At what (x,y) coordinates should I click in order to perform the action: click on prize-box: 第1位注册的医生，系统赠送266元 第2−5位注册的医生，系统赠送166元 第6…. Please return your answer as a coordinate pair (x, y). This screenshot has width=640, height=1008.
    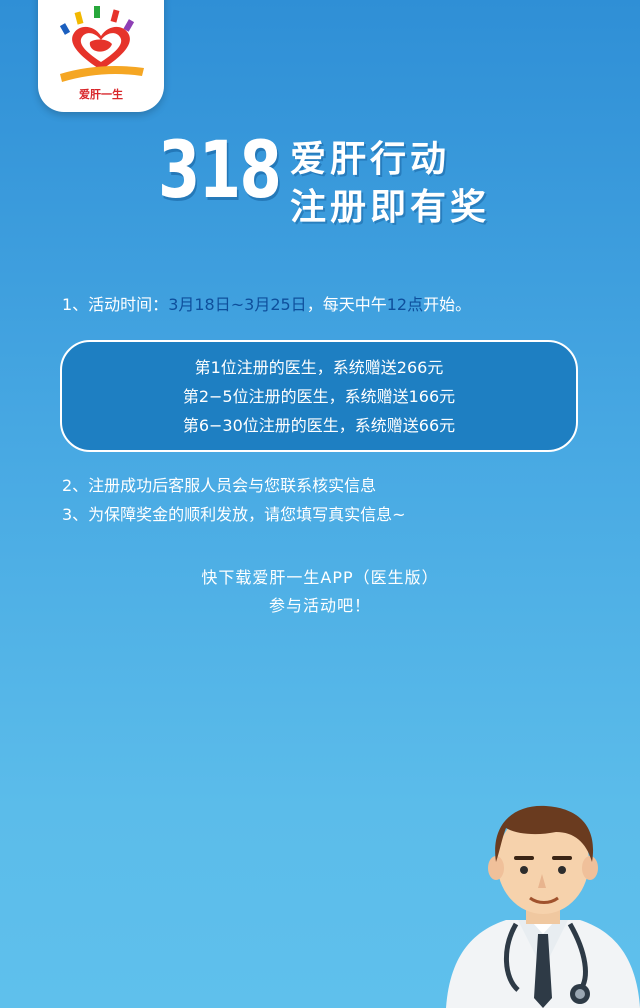
    Looking at the image, I should click on (319, 396).